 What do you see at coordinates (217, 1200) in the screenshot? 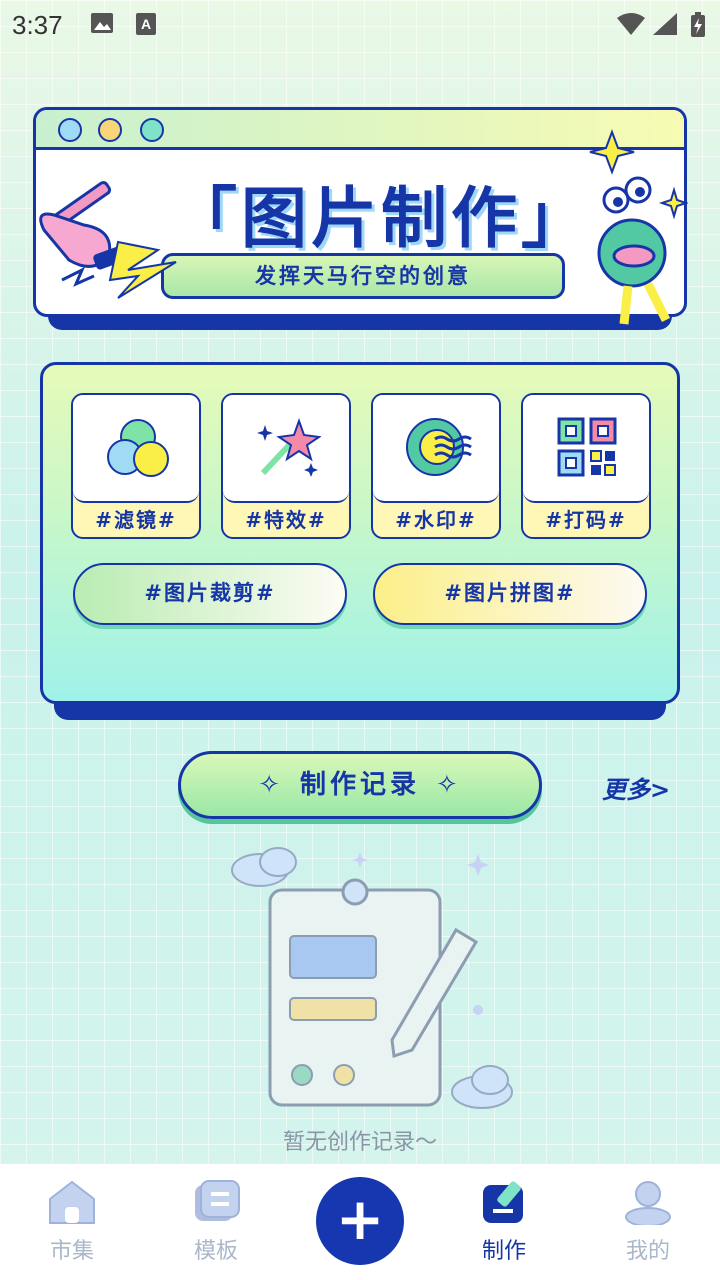
I see `template-icon` at bounding box center [217, 1200].